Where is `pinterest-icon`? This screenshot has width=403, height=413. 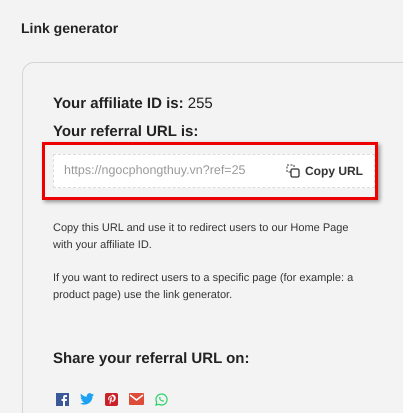 pinterest-icon is located at coordinates (111, 399).